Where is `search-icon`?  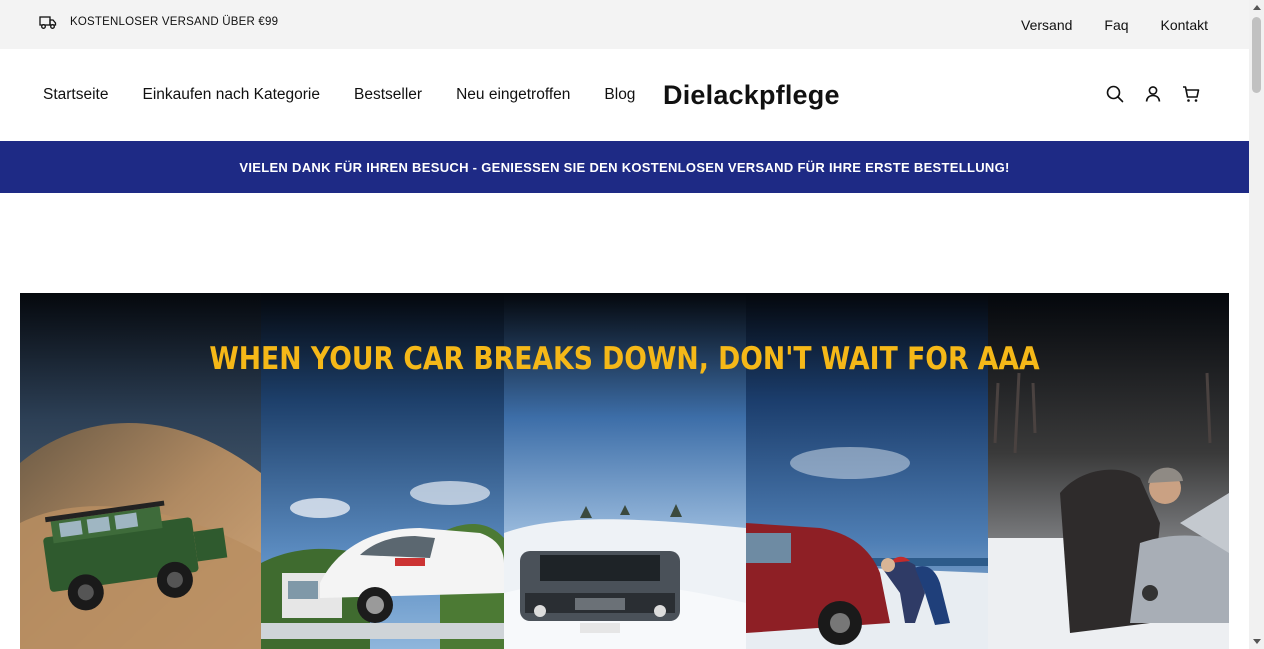 search-icon is located at coordinates (1115, 94).